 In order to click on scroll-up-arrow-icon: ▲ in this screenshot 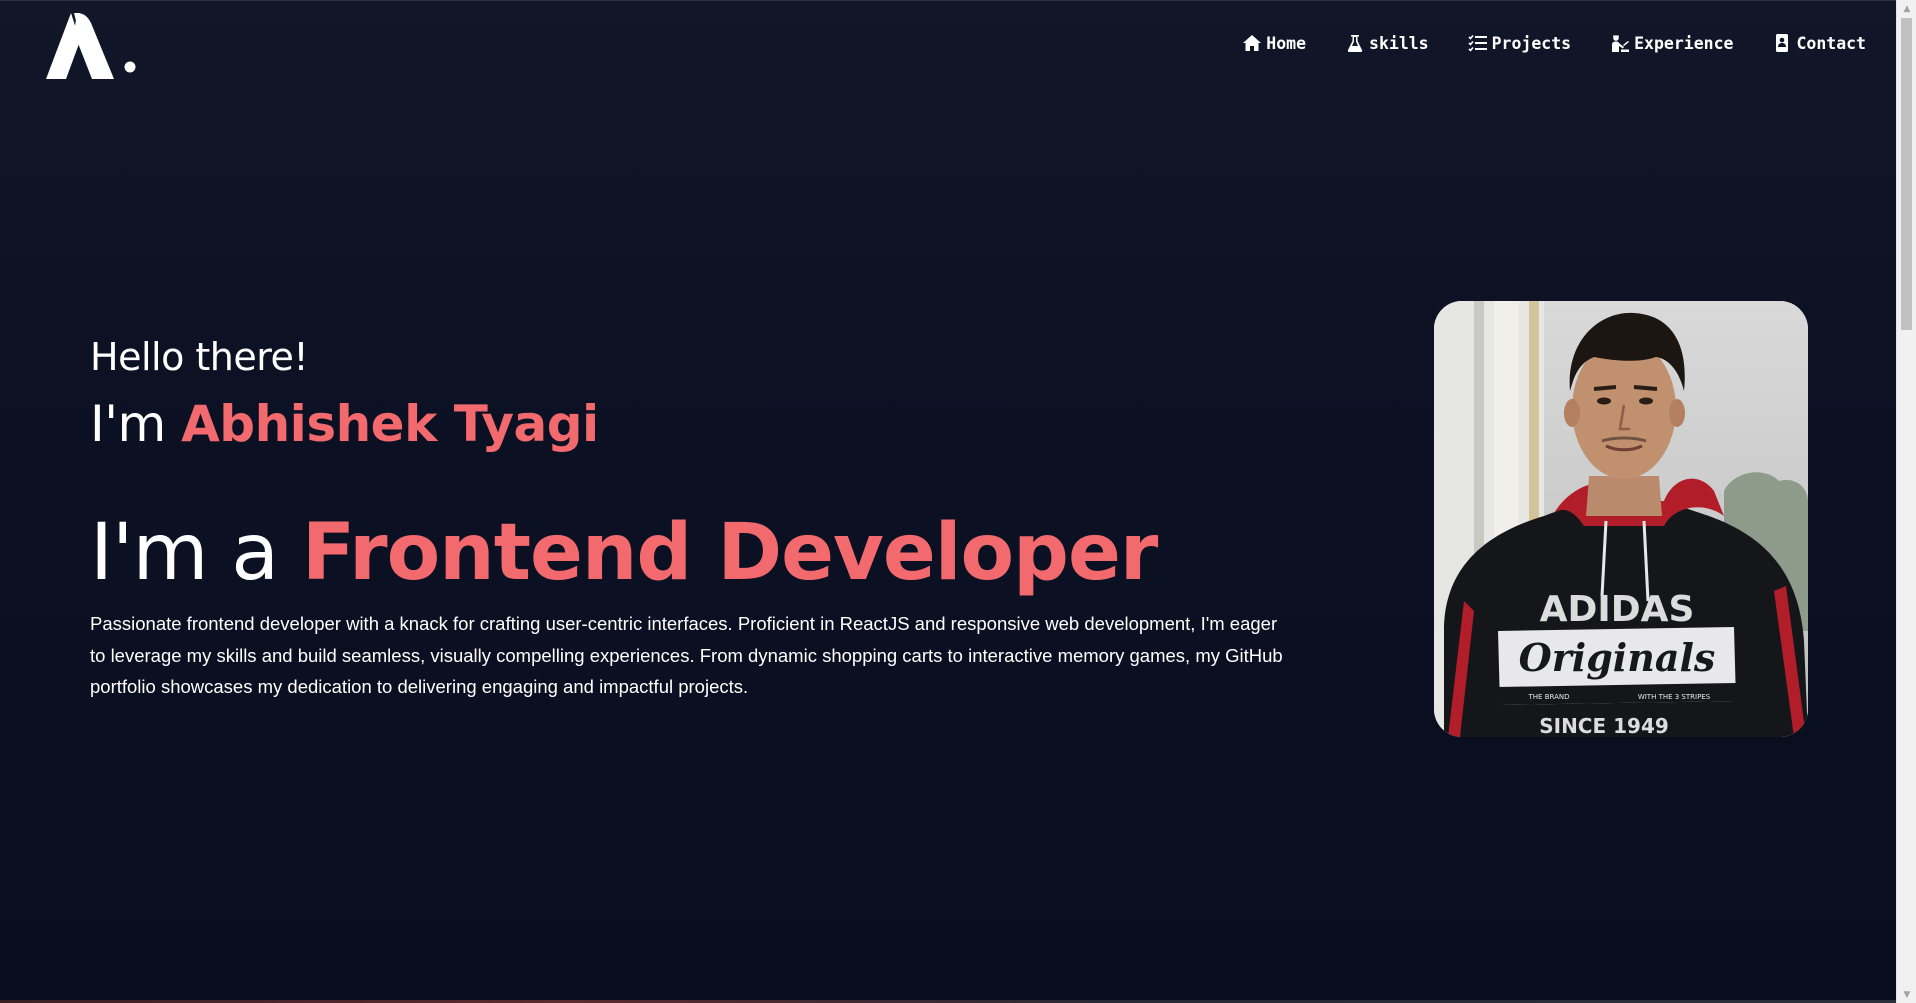, I will do `click(1906, 8)`.